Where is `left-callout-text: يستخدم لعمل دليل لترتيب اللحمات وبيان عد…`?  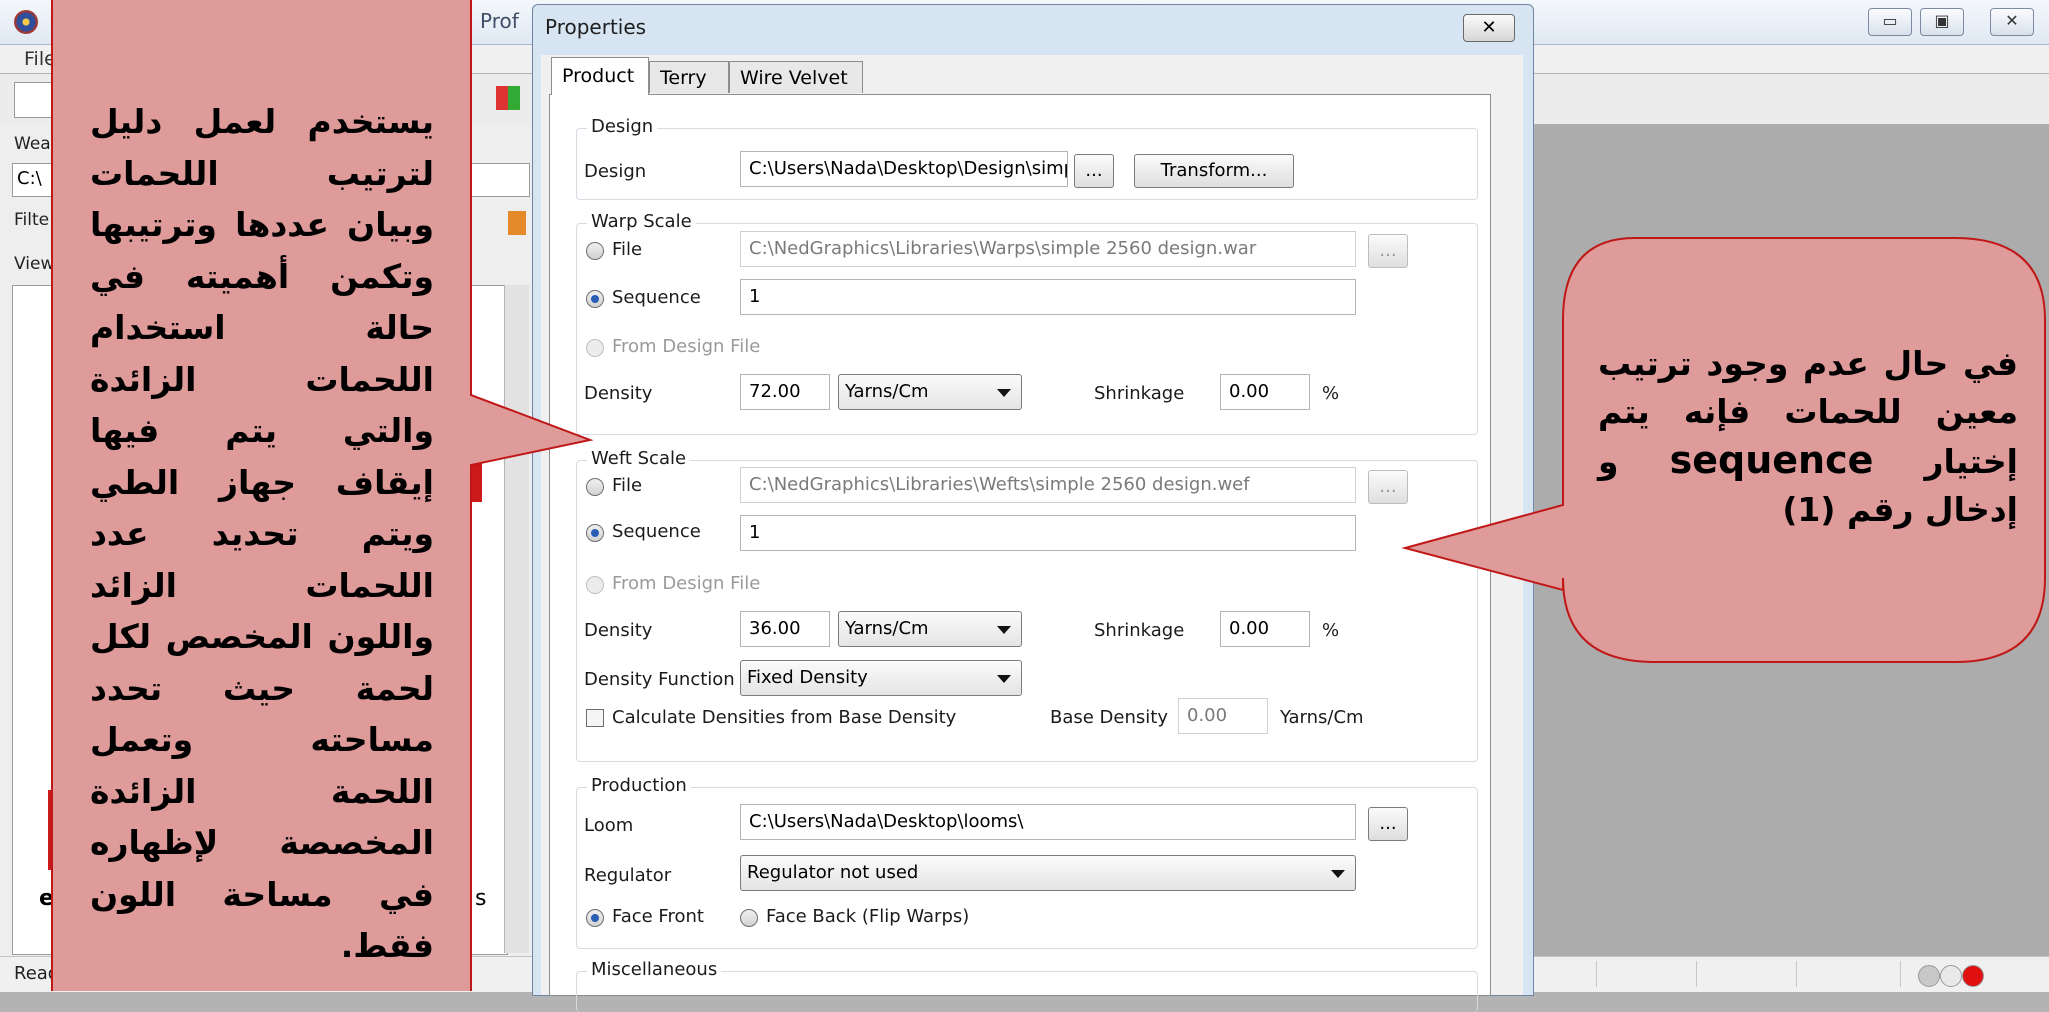 left-callout-text: يستخدم لعمل دليل لترتيب اللحمات وبيان عد… is located at coordinates (262, 533).